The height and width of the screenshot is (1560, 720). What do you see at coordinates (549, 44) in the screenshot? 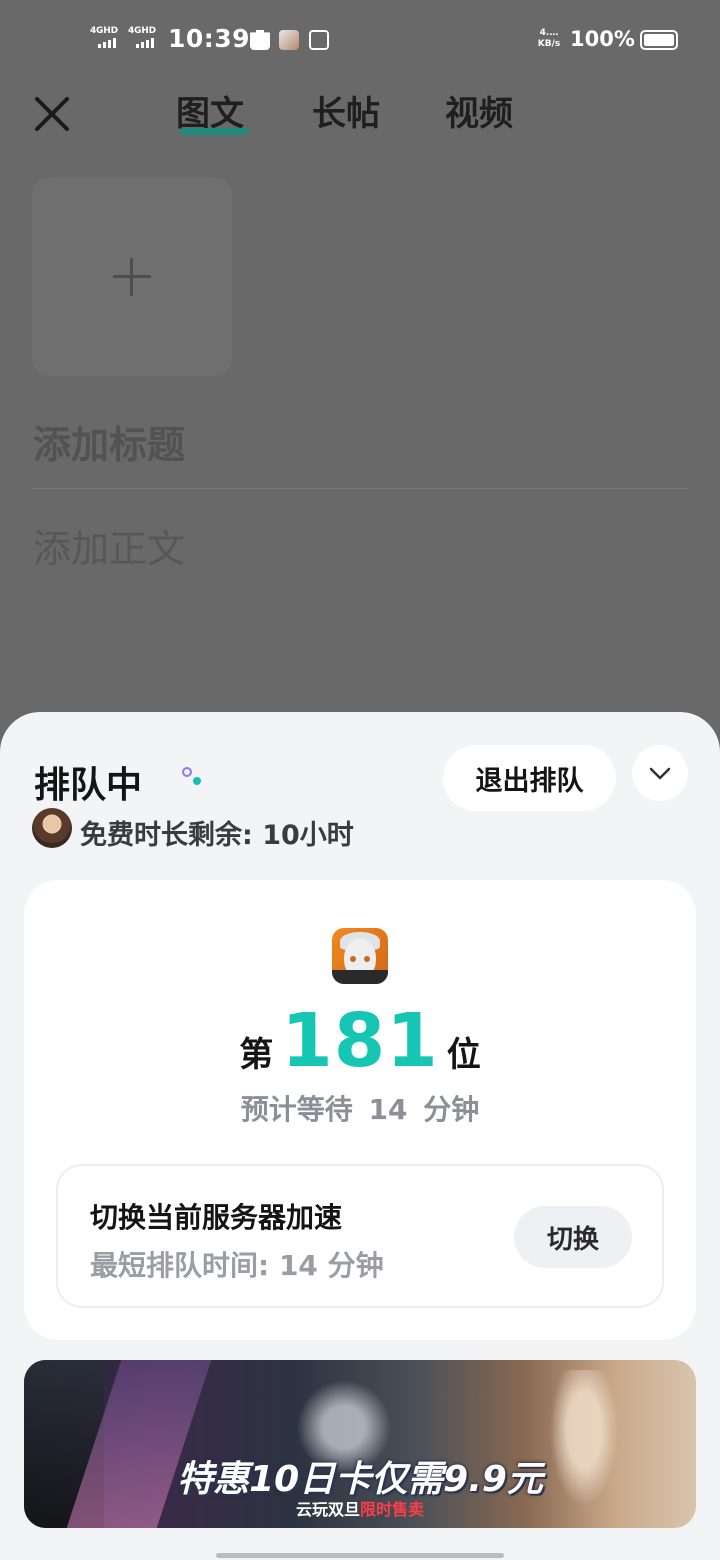
I see `network-speed-unit: KB/s` at bounding box center [549, 44].